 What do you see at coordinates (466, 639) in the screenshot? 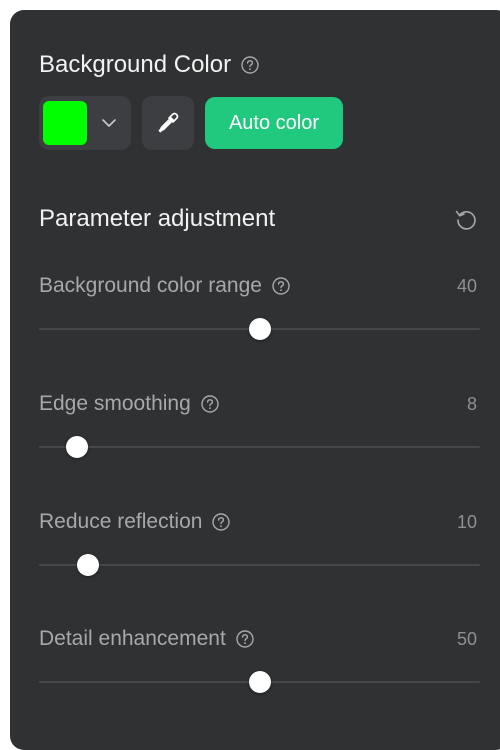
I see `param-value-detail-enhancement: 50` at bounding box center [466, 639].